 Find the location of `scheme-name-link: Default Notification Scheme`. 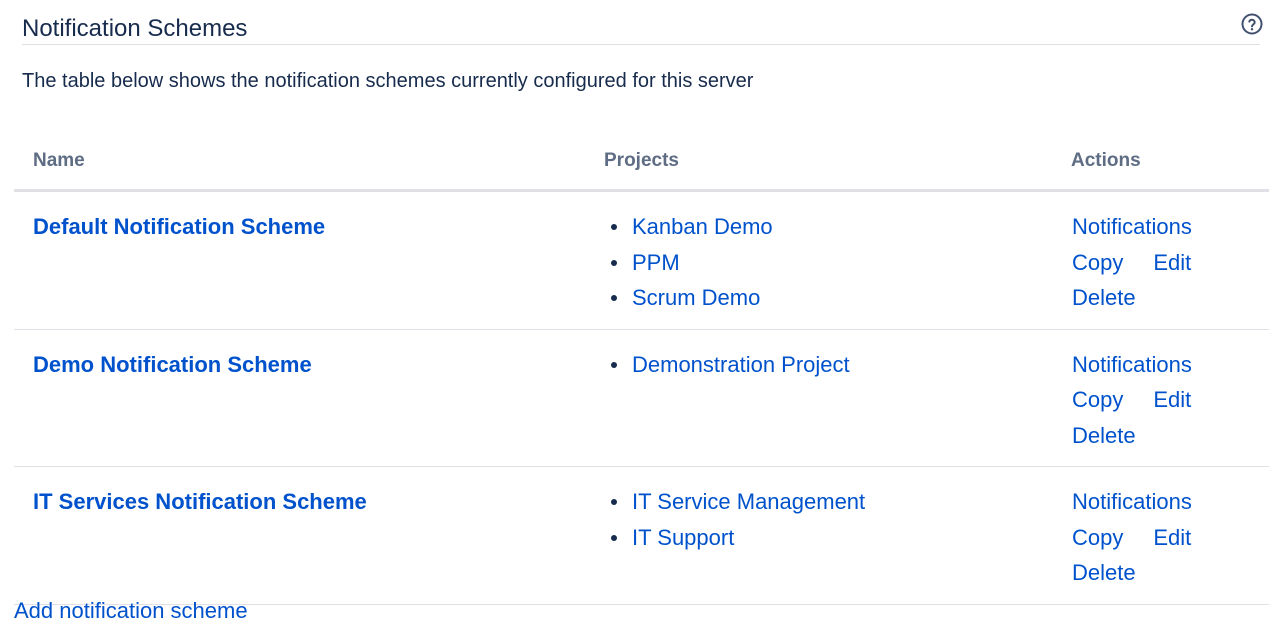

scheme-name-link: Default Notification Scheme is located at coordinates (179, 226).